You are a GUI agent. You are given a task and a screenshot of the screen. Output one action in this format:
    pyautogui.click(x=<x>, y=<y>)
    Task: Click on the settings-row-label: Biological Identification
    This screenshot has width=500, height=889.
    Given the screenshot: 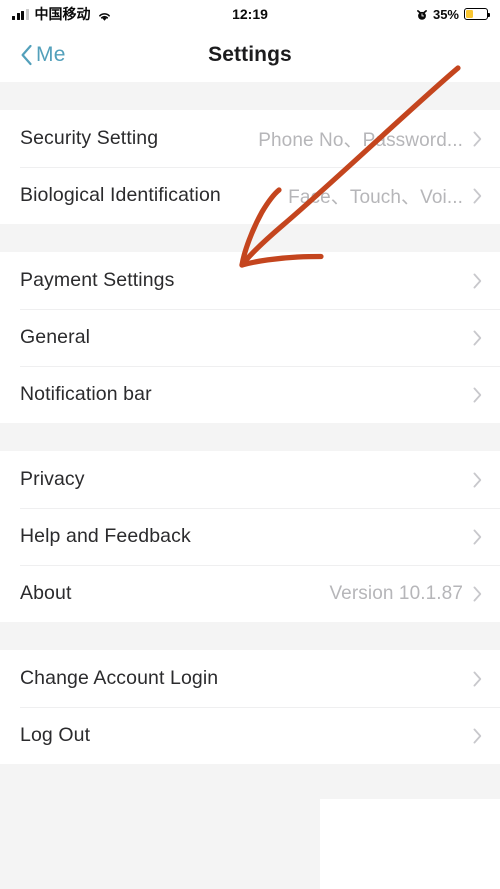 What is the action you would take?
    pyautogui.click(x=120, y=195)
    